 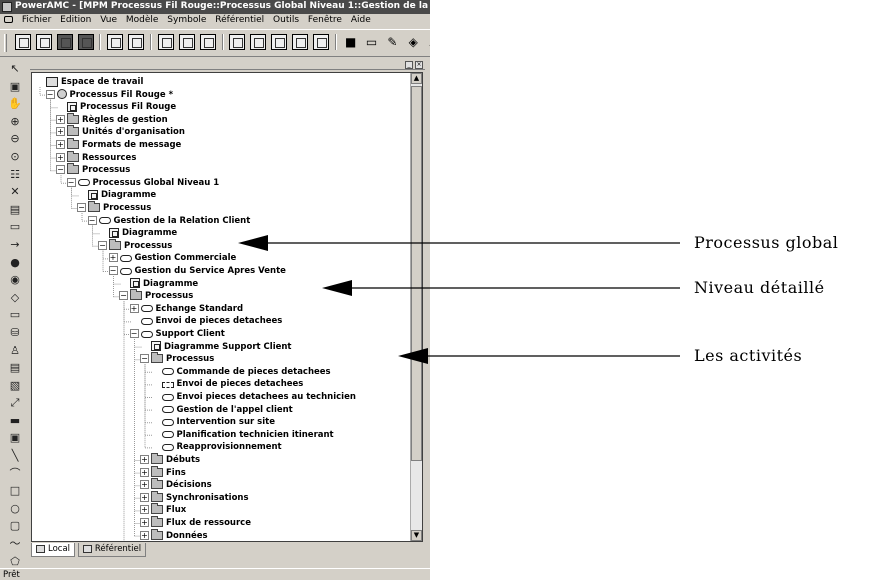 I want to click on arrow-niveau-detaille, so click(x=501, y=288).